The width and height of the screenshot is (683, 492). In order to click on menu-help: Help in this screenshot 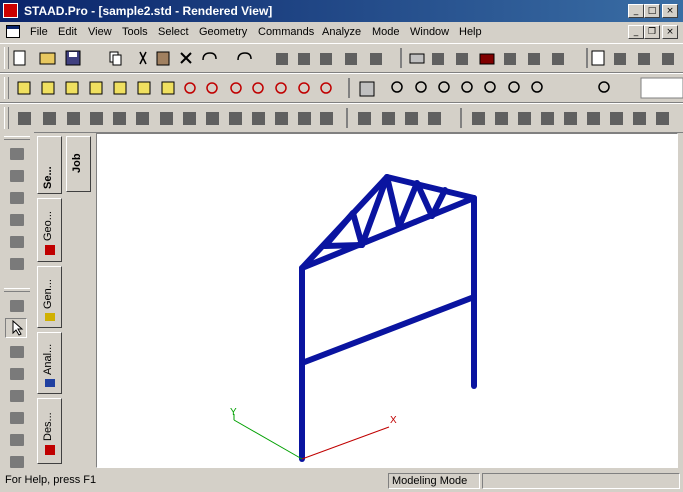, I will do `click(470, 32)`.